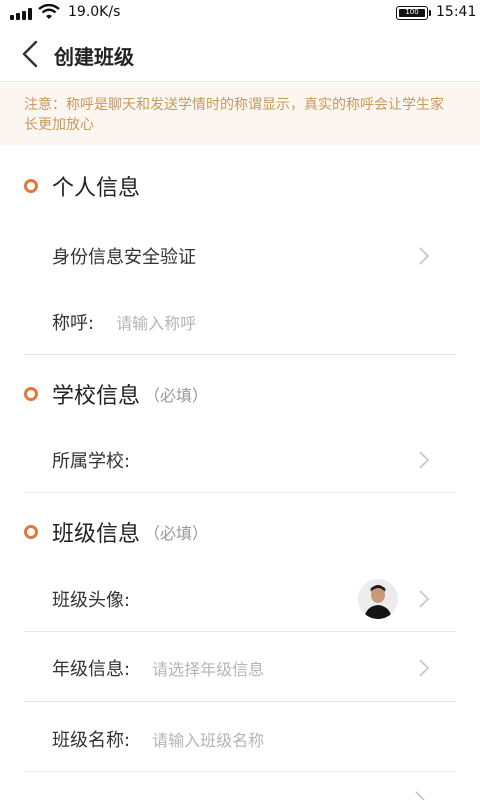 The width and height of the screenshot is (480, 800). What do you see at coordinates (91, 669) in the screenshot?
I see `grade-label: 年级信息:` at bounding box center [91, 669].